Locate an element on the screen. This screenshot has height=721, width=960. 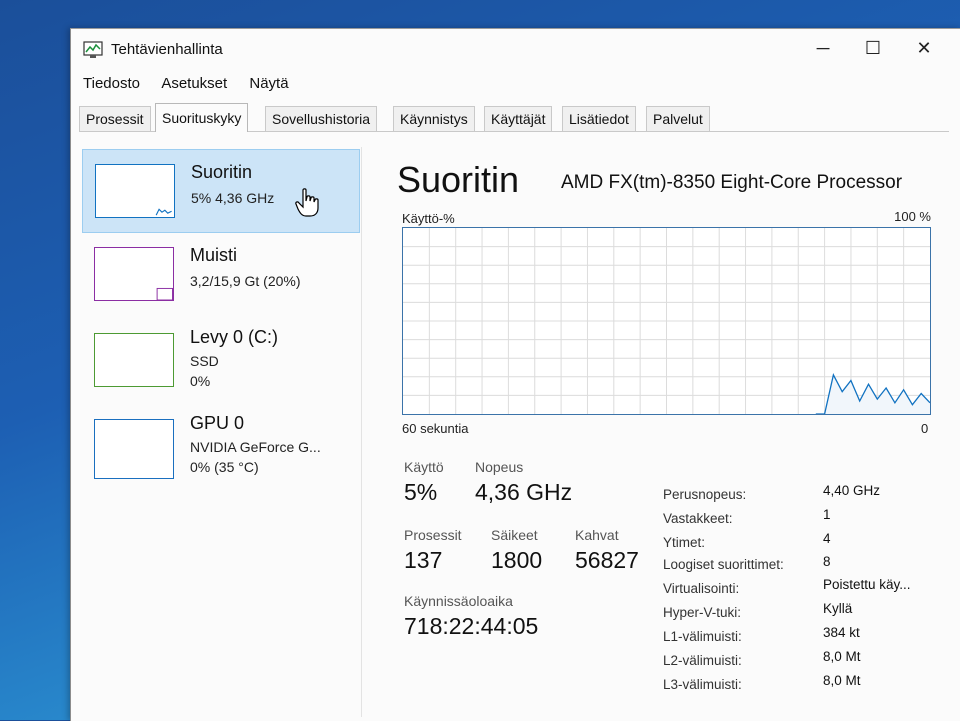
memory-mini-graph is located at coordinates (134, 274).